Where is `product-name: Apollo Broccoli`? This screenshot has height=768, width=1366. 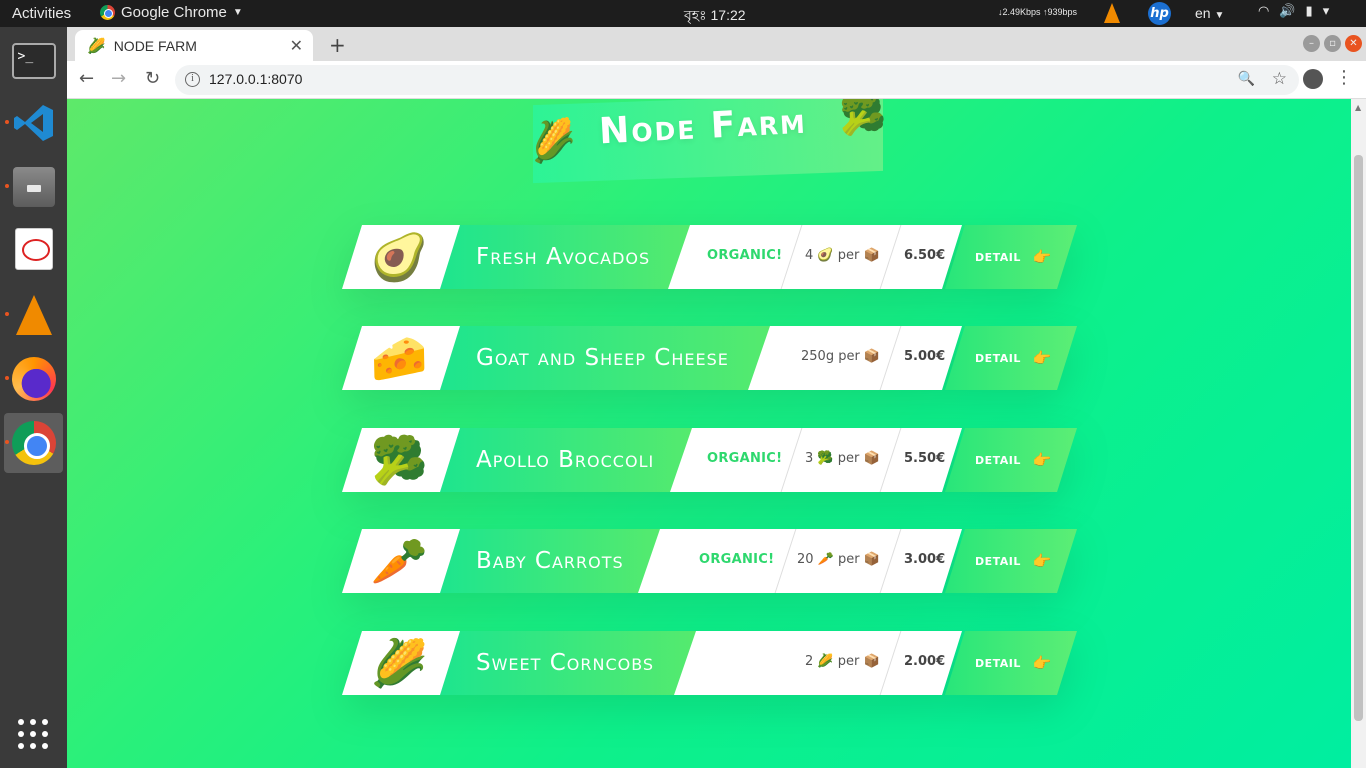
product-name: Apollo Broccoli is located at coordinates (565, 460).